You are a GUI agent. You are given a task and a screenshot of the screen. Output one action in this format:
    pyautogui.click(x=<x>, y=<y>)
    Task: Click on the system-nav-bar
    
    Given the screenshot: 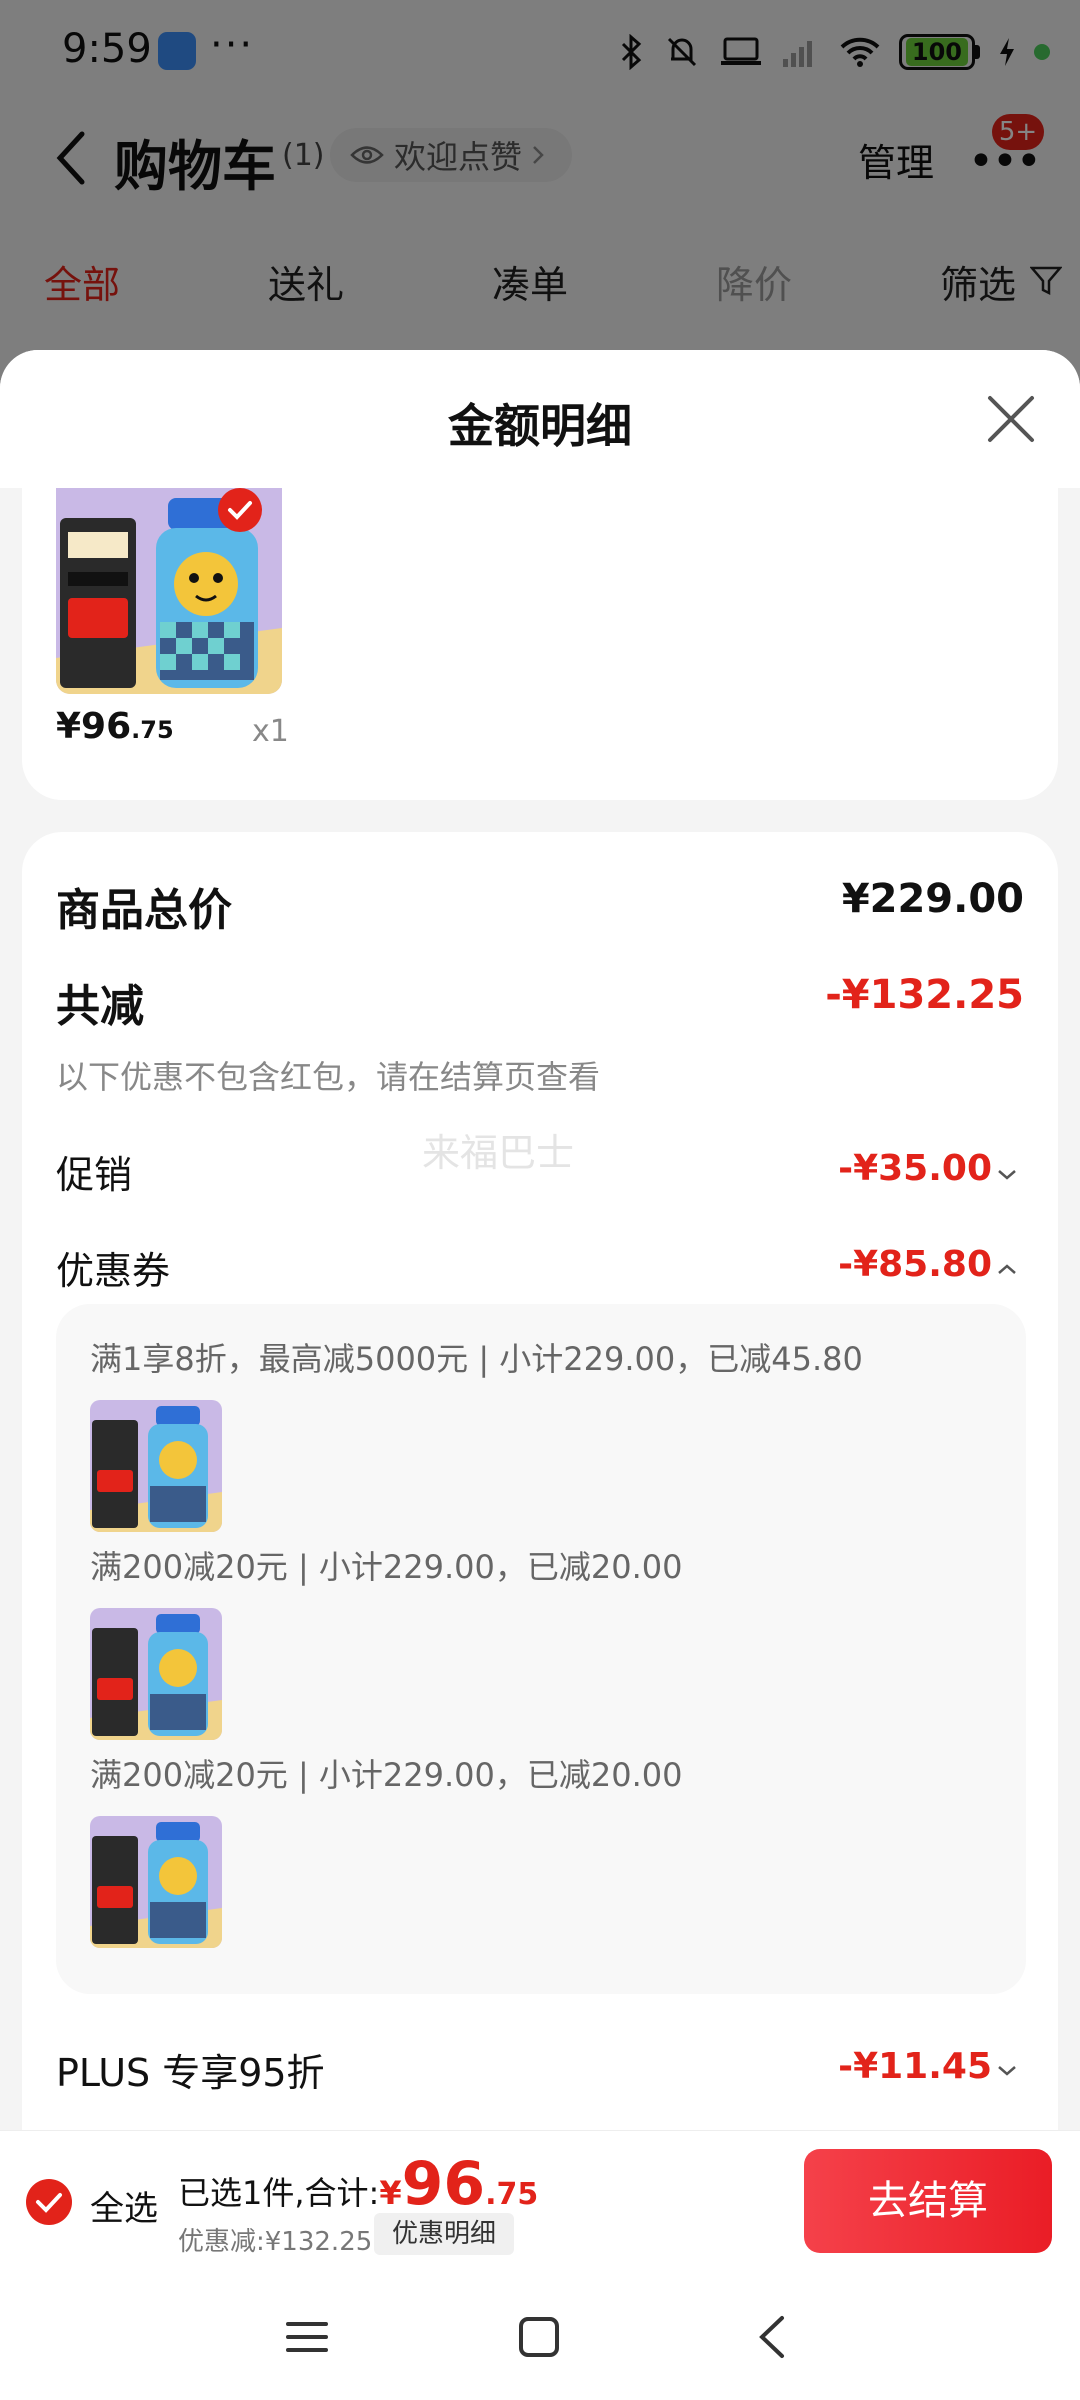 What is the action you would take?
    pyautogui.click(x=540, y=2334)
    